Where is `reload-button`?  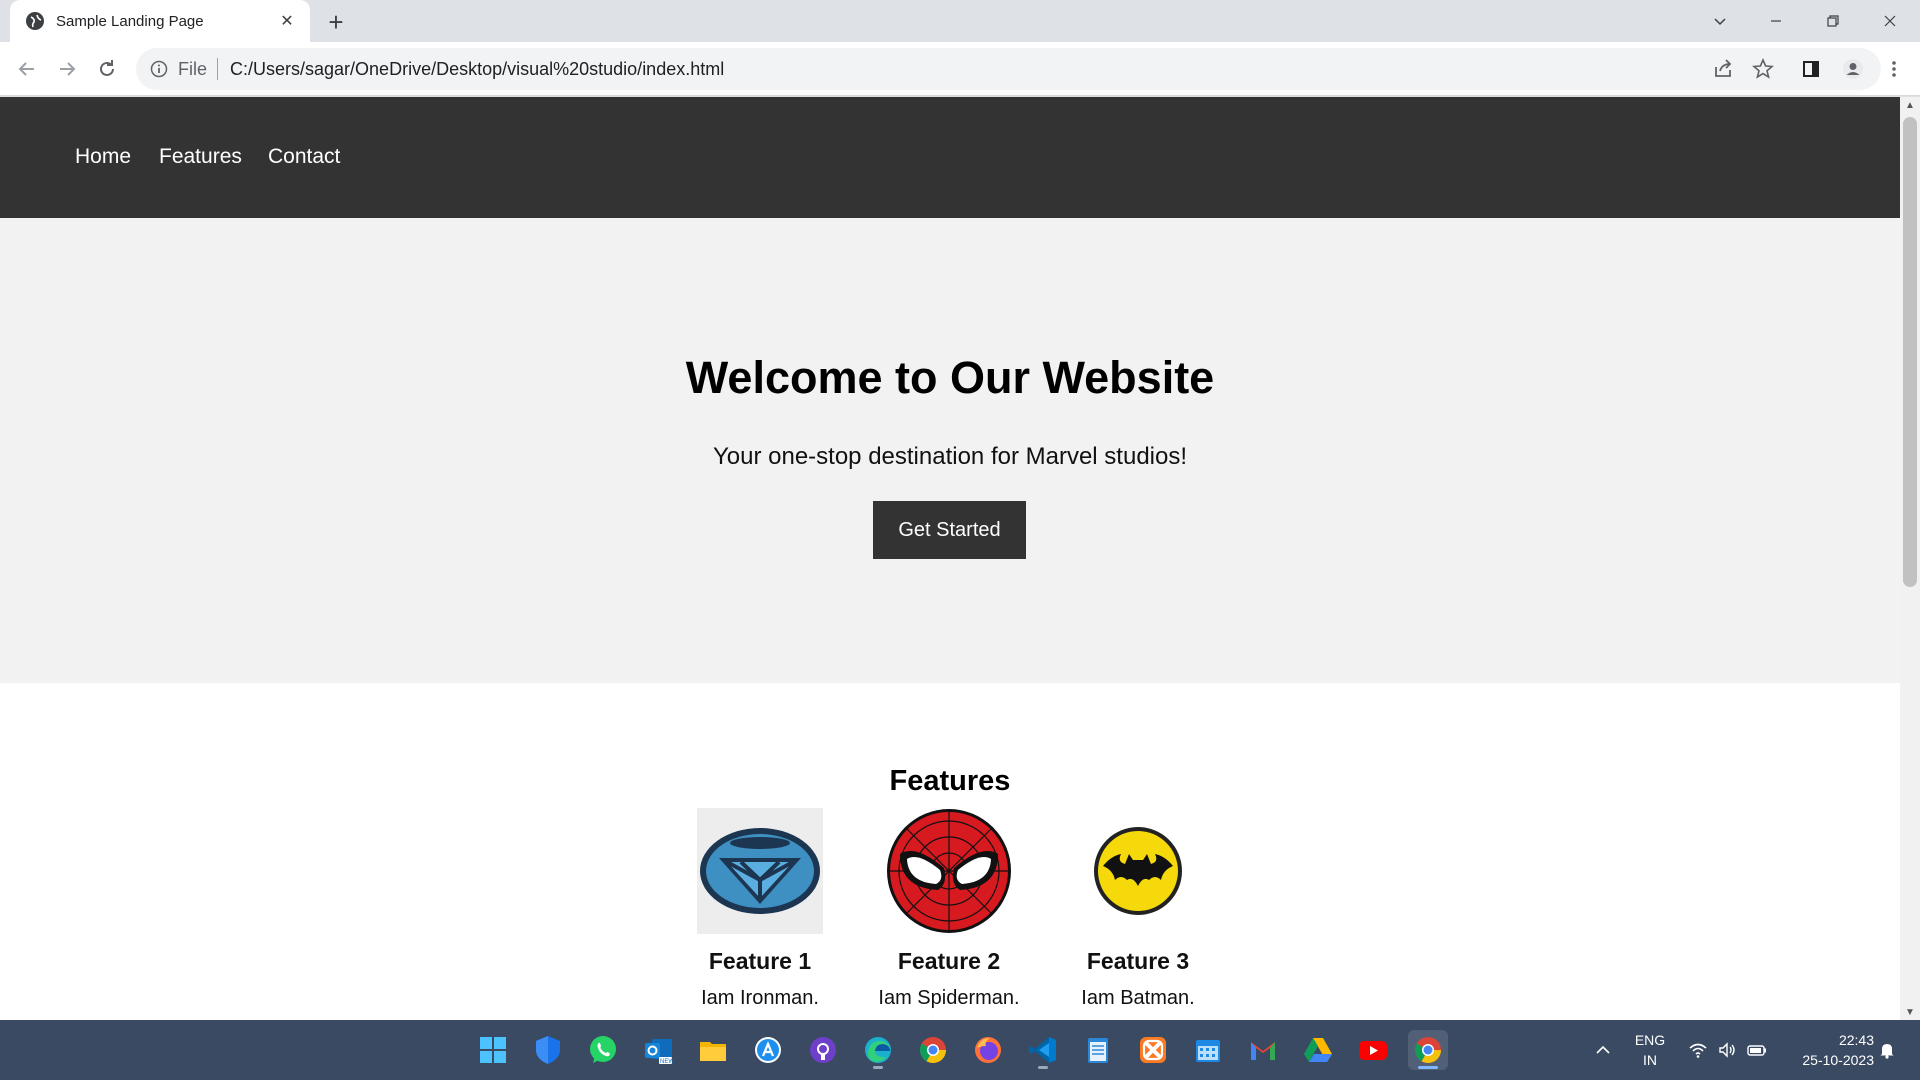 reload-button is located at coordinates (107, 69).